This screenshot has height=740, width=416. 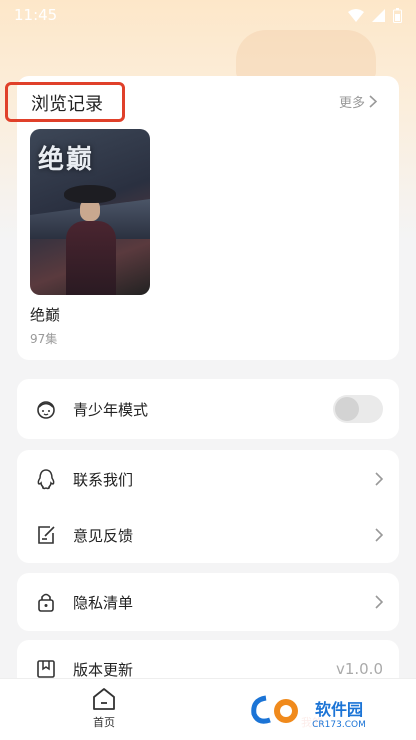 I want to click on teen-mode-card: 青少年模式, so click(x=208, y=409).